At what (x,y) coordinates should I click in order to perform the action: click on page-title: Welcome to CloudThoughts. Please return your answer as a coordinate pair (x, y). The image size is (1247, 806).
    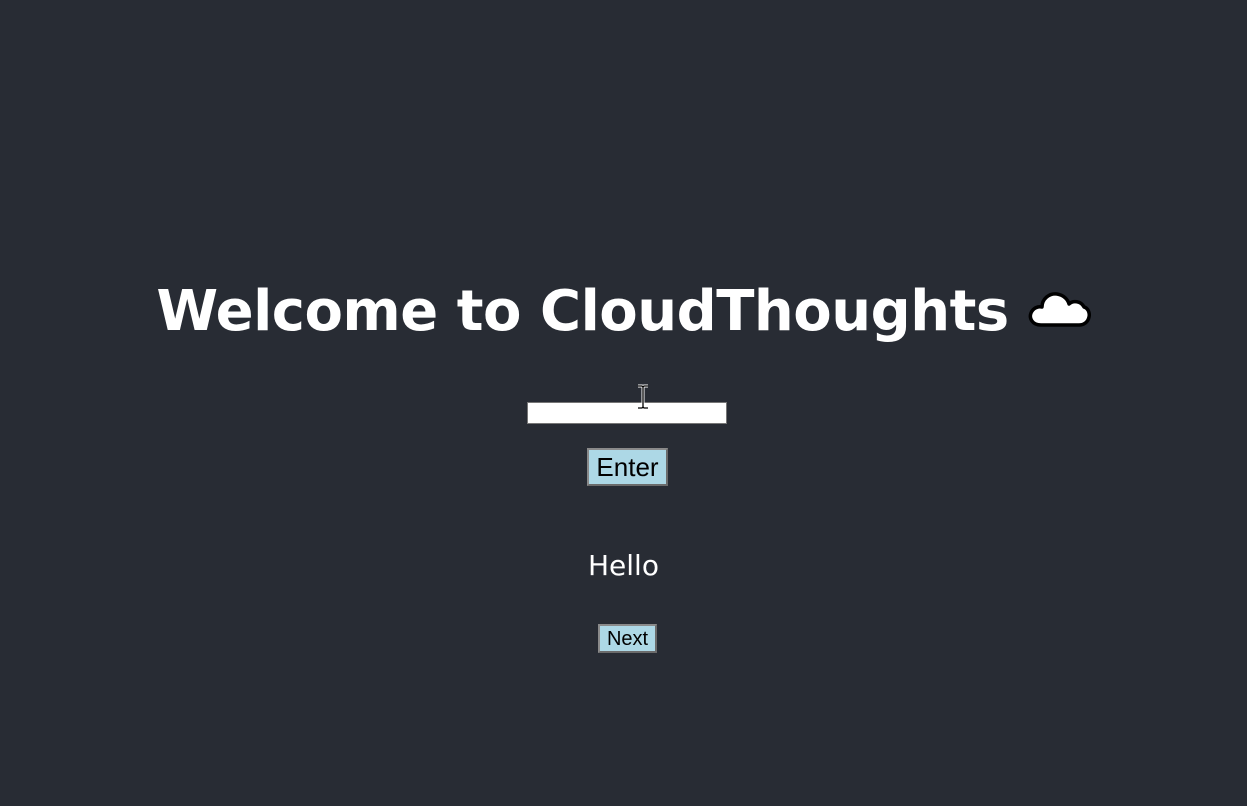
    Looking at the image, I should click on (623, 313).